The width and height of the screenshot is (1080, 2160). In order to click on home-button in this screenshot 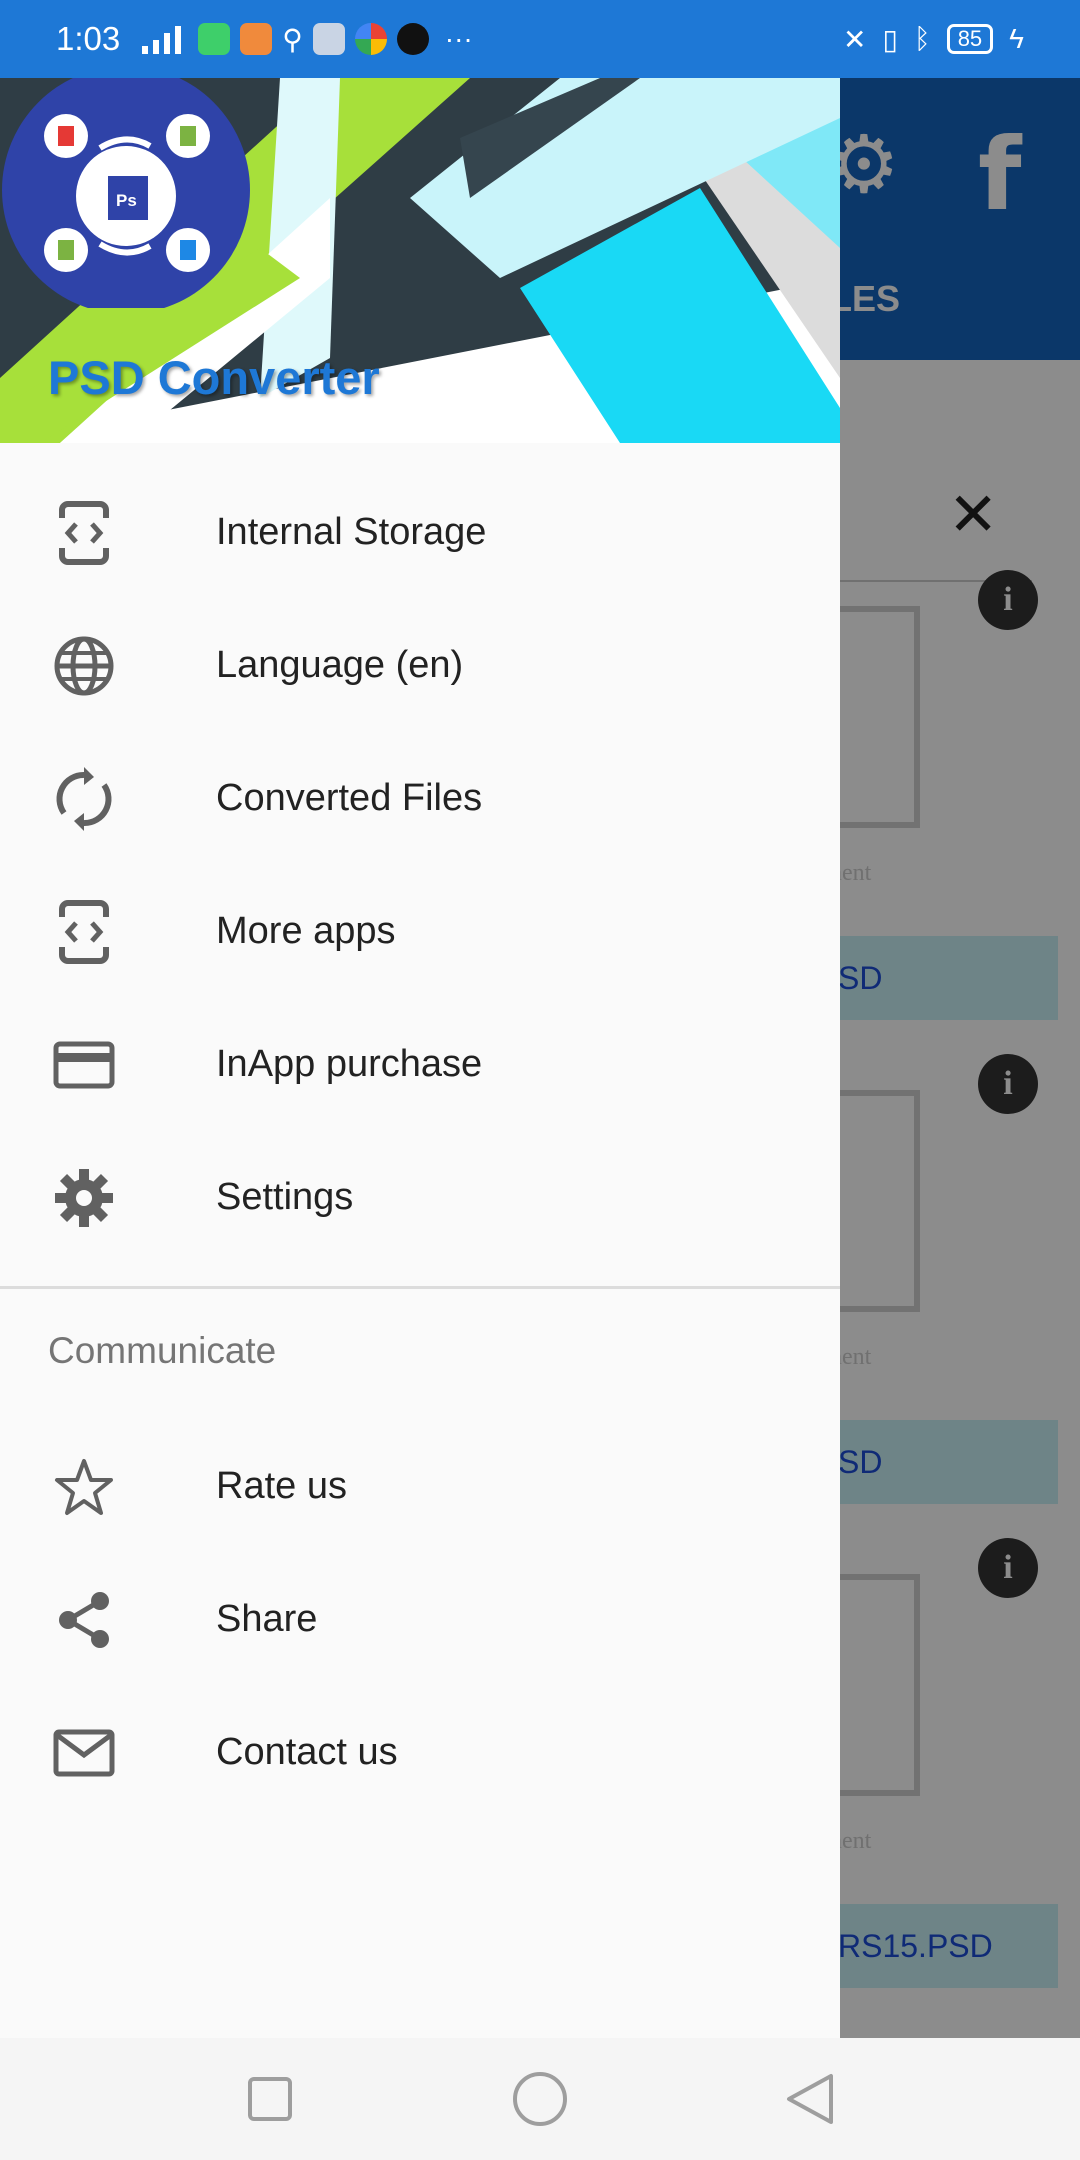, I will do `click(540, 2099)`.